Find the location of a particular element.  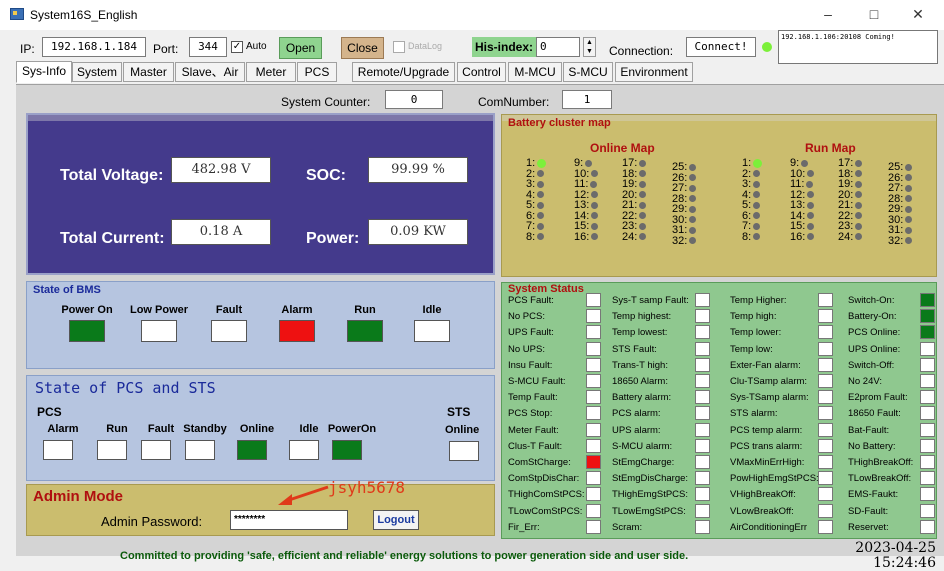

status-label: Switch-Off: is located at coordinates (871, 365).